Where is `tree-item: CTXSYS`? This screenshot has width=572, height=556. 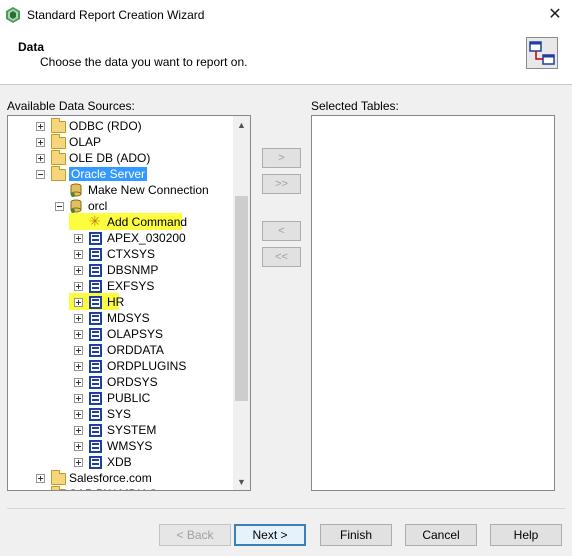 tree-item: CTXSYS is located at coordinates (121, 254).